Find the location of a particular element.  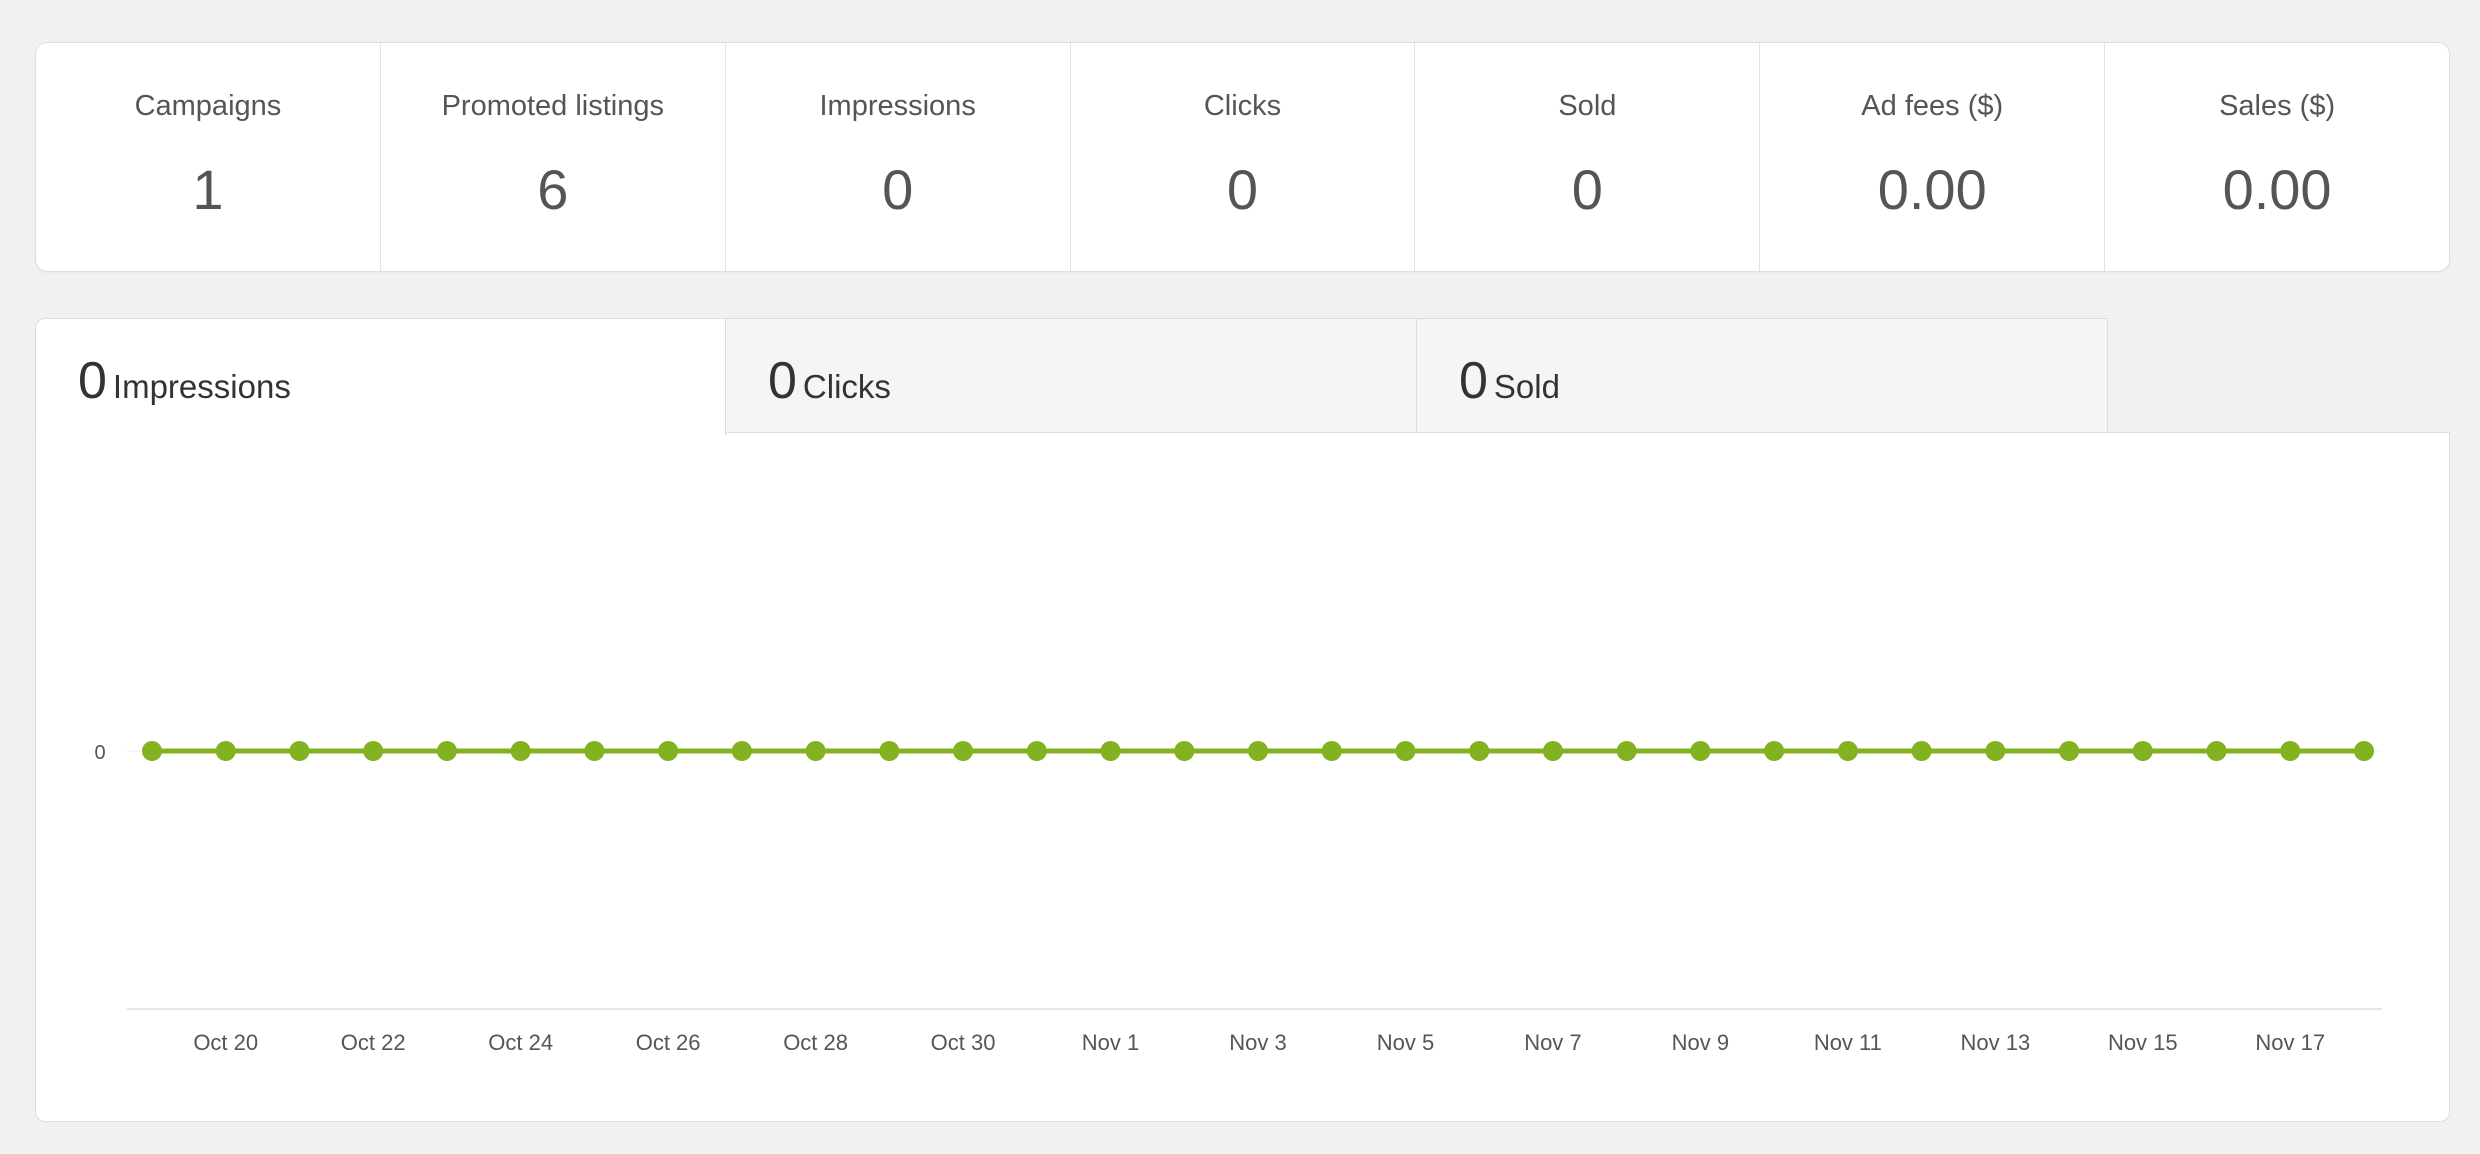

stat-sales: Sales ($) 0.00 is located at coordinates (2277, 157).